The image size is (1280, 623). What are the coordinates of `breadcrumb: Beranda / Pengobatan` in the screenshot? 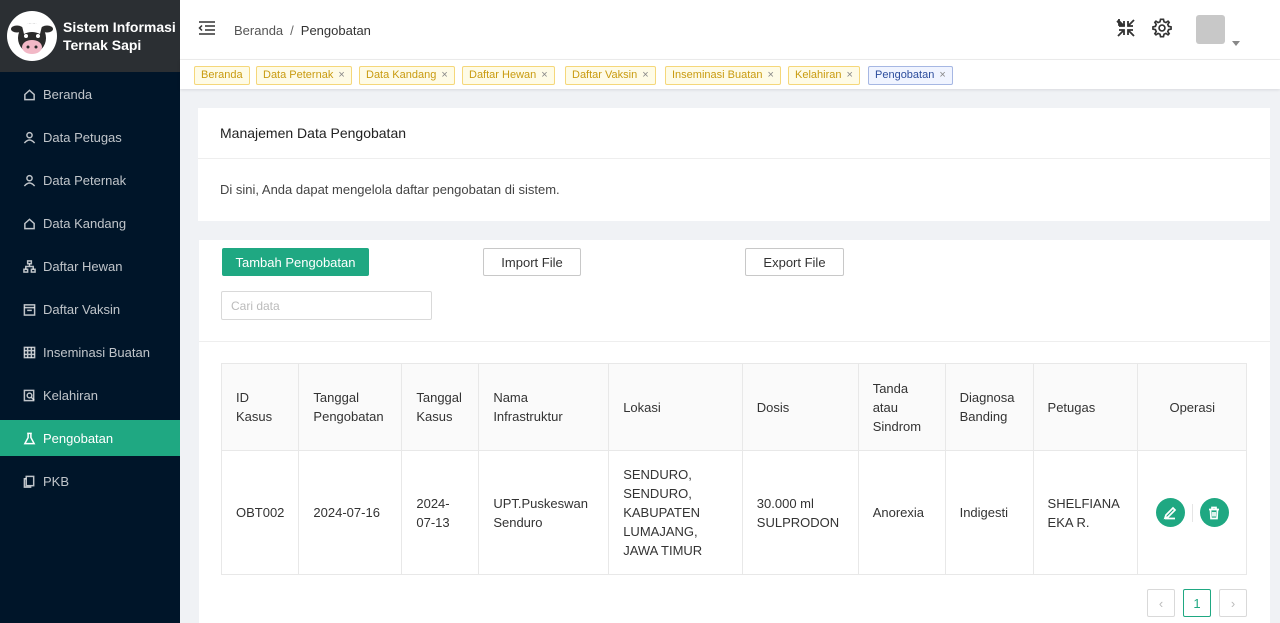 It's located at (302, 30).